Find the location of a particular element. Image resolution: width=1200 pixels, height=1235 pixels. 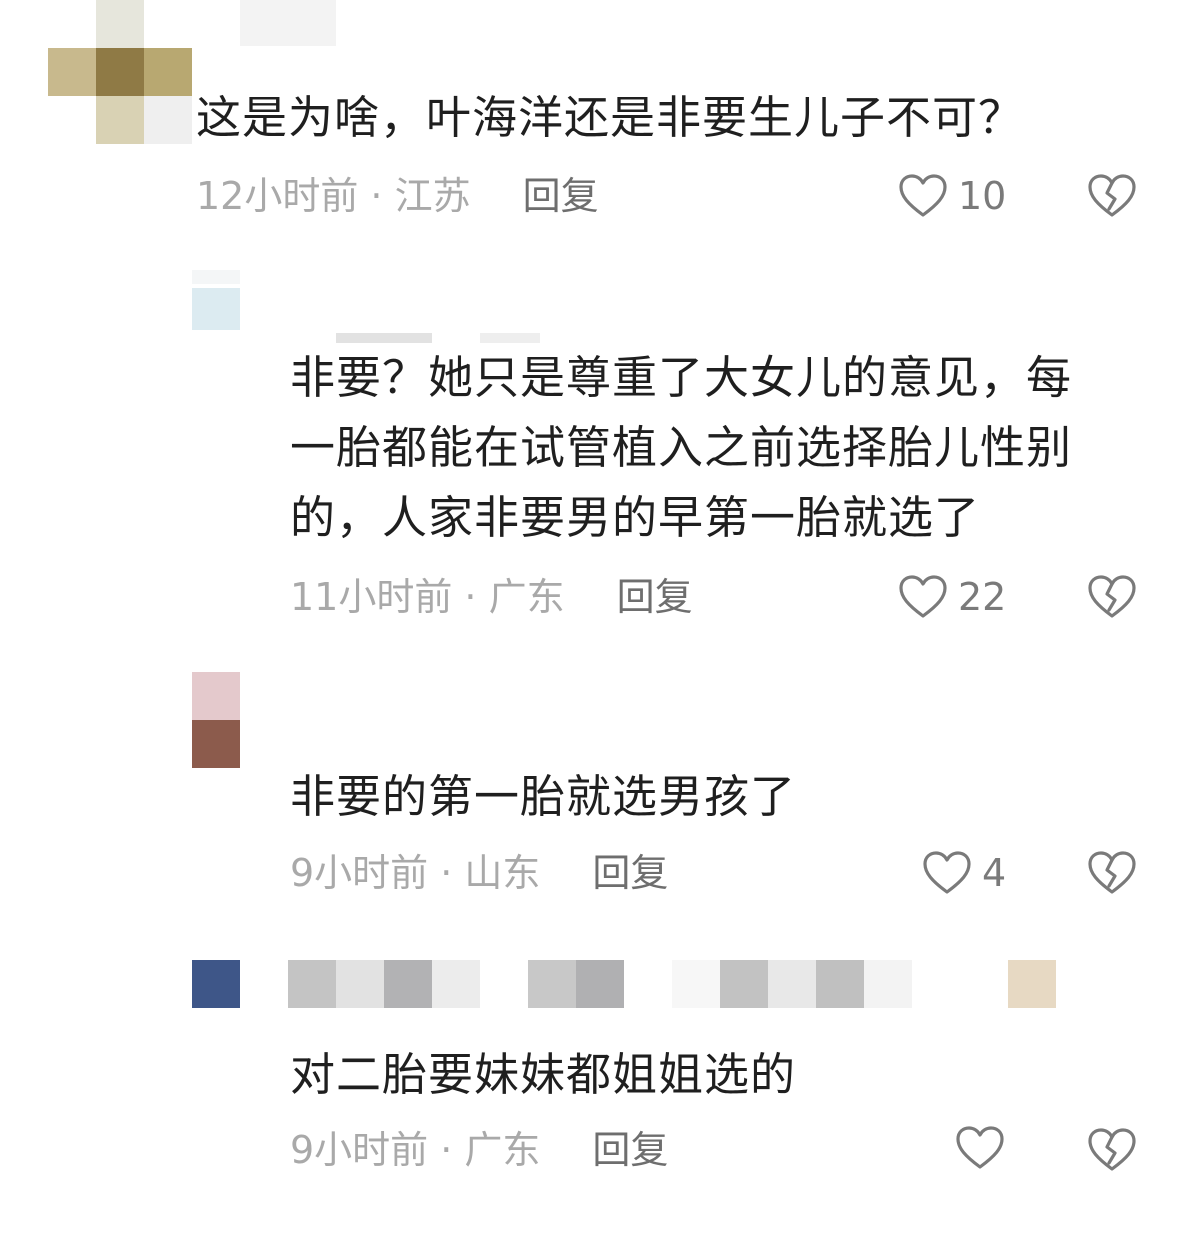

time-location: 11小时前 · 广东 is located at coordinates (427, 597).